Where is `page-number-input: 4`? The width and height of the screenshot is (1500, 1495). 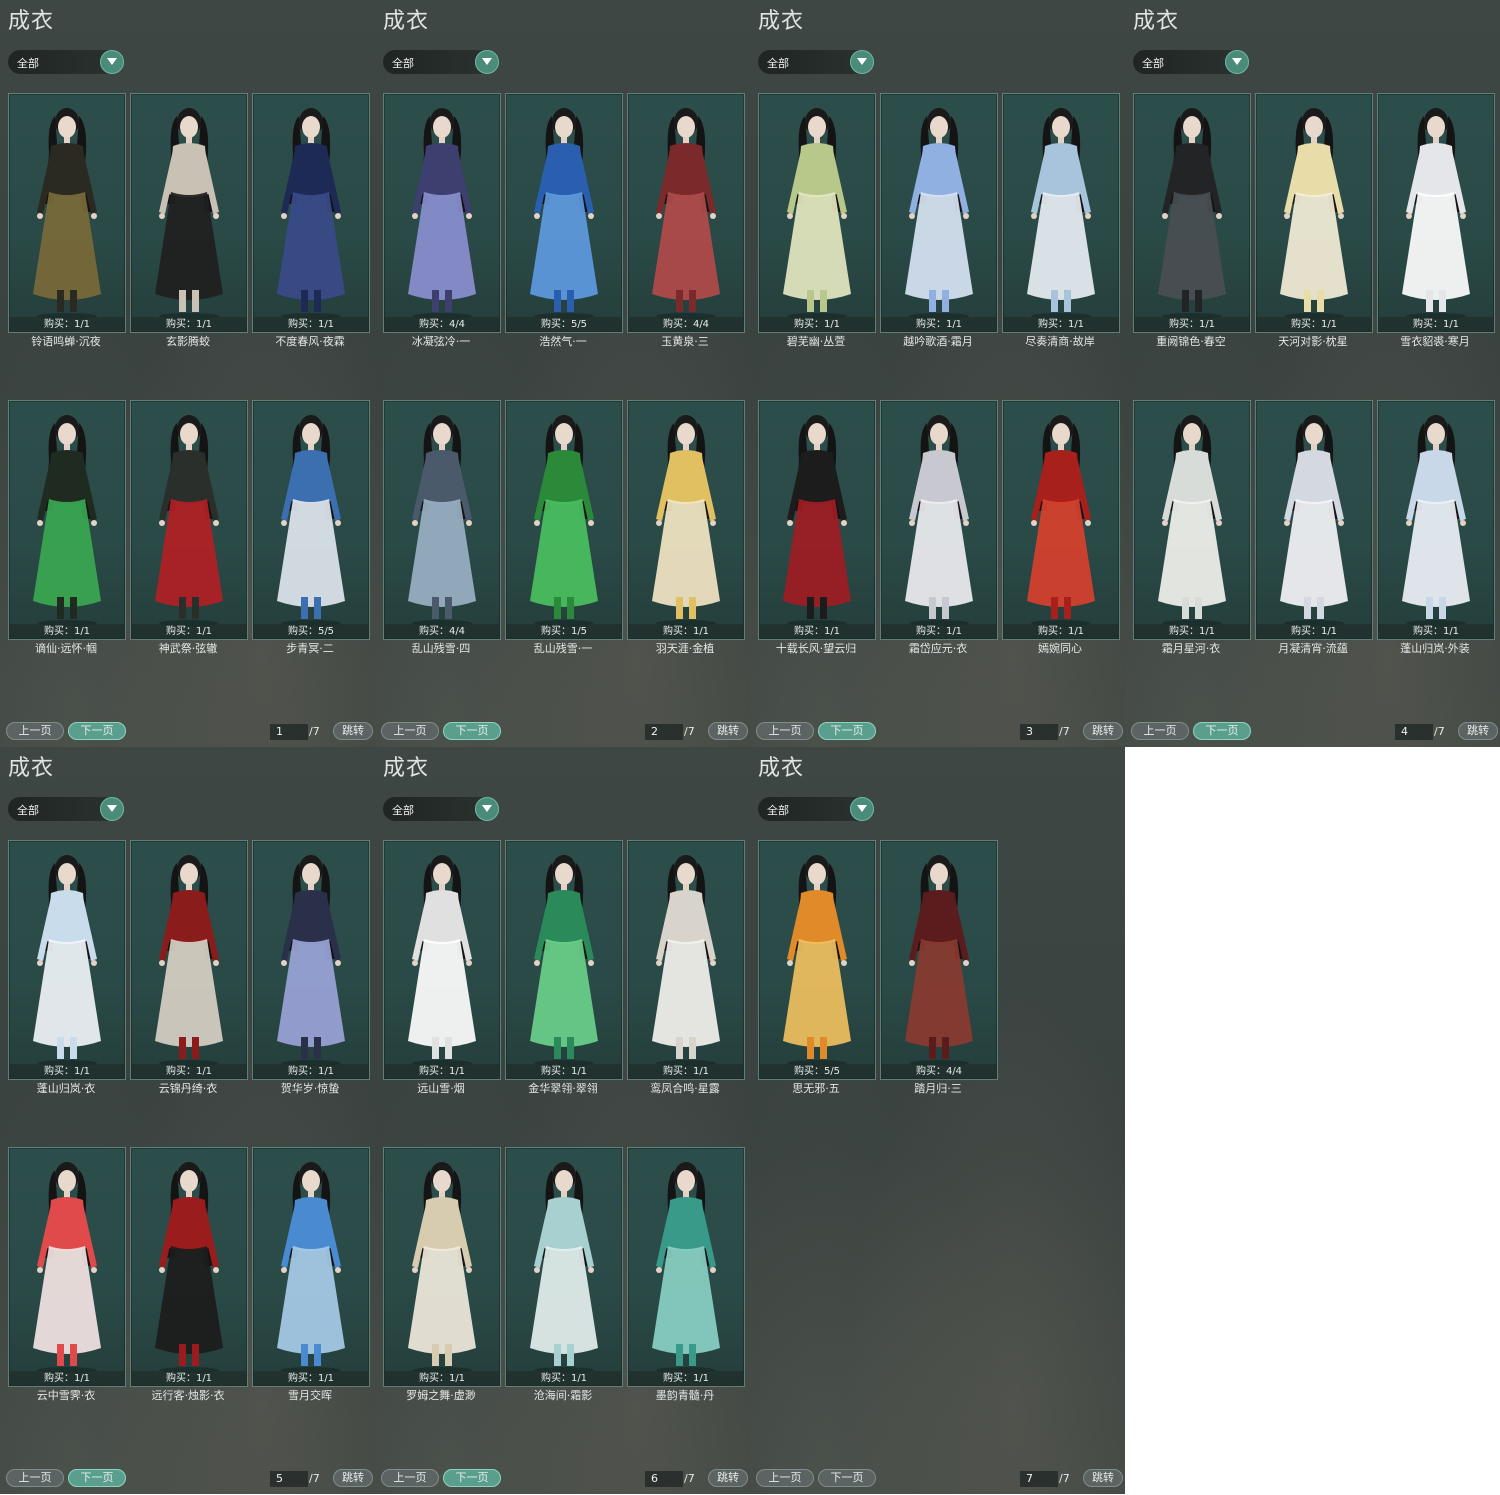 page-number-input: 4 is located at coordinates (1414, 732).